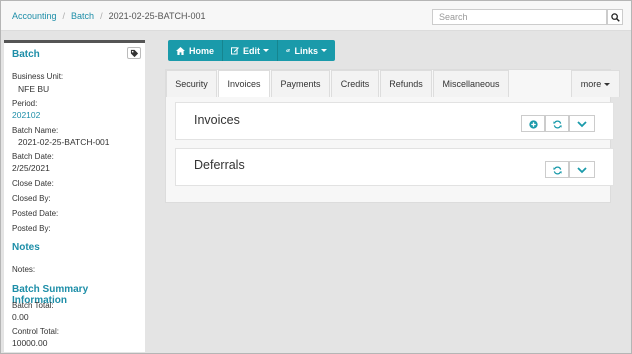 Image resolution: width=632 pixels, height=354 pixels. I want to click on edit-button-label: Edit, so click(251, 50).